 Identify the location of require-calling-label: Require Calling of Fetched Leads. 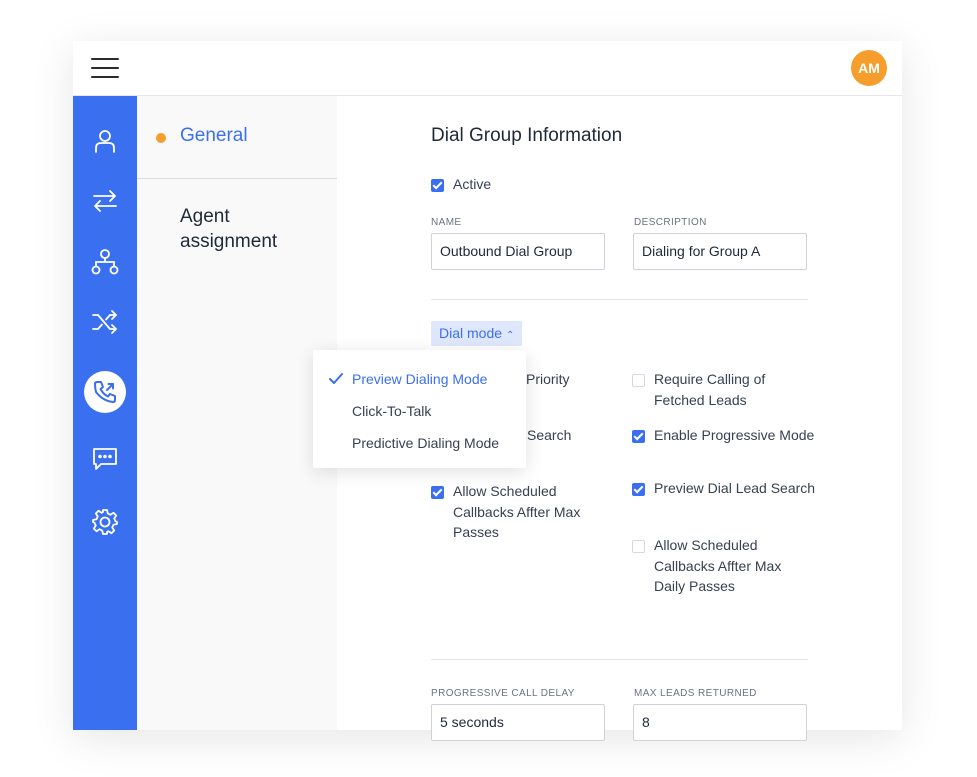
(710, 389).